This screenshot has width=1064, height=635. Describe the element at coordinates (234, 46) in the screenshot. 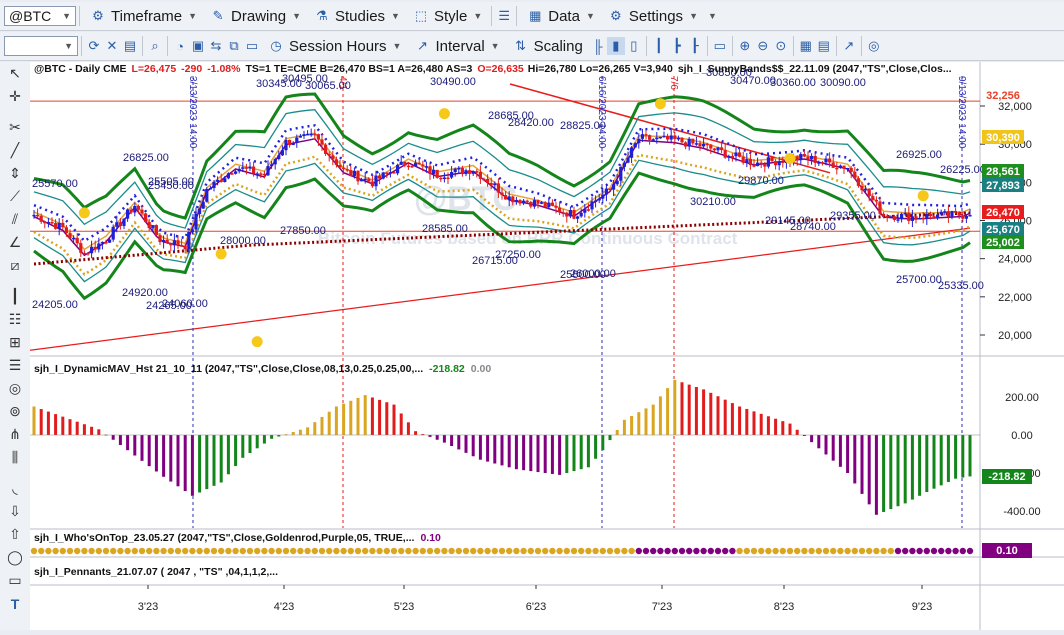

I see `copy-icon: ⧉` at that location.